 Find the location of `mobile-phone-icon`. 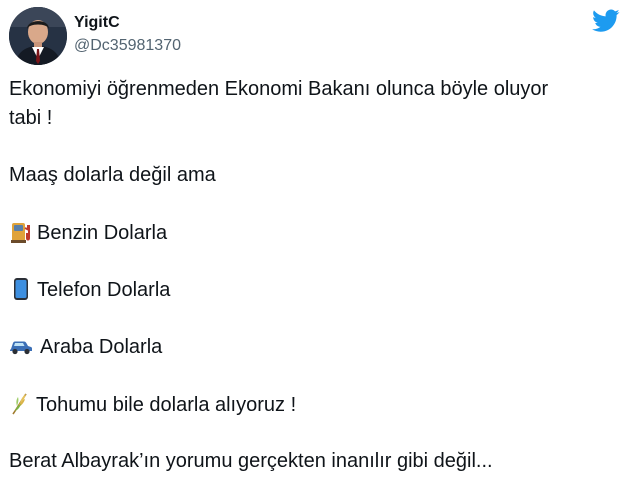

mobile-phone-icon is located at coordinates (21, 289).